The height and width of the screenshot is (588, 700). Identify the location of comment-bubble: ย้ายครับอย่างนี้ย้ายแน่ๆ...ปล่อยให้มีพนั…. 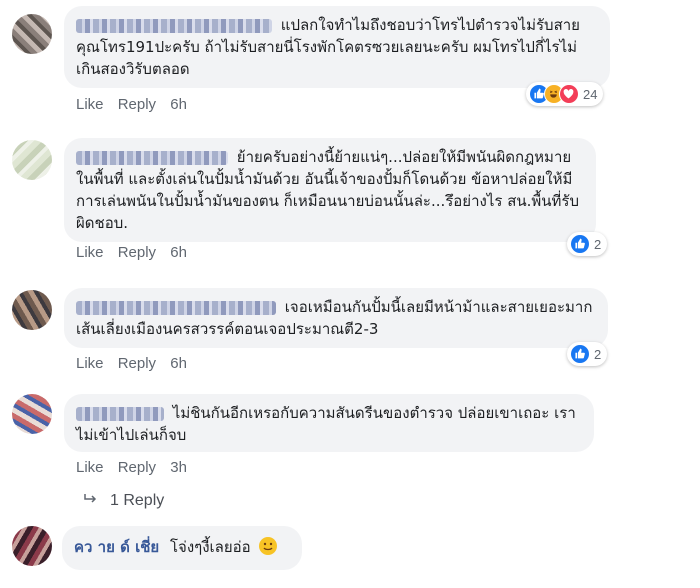
(330, 190).